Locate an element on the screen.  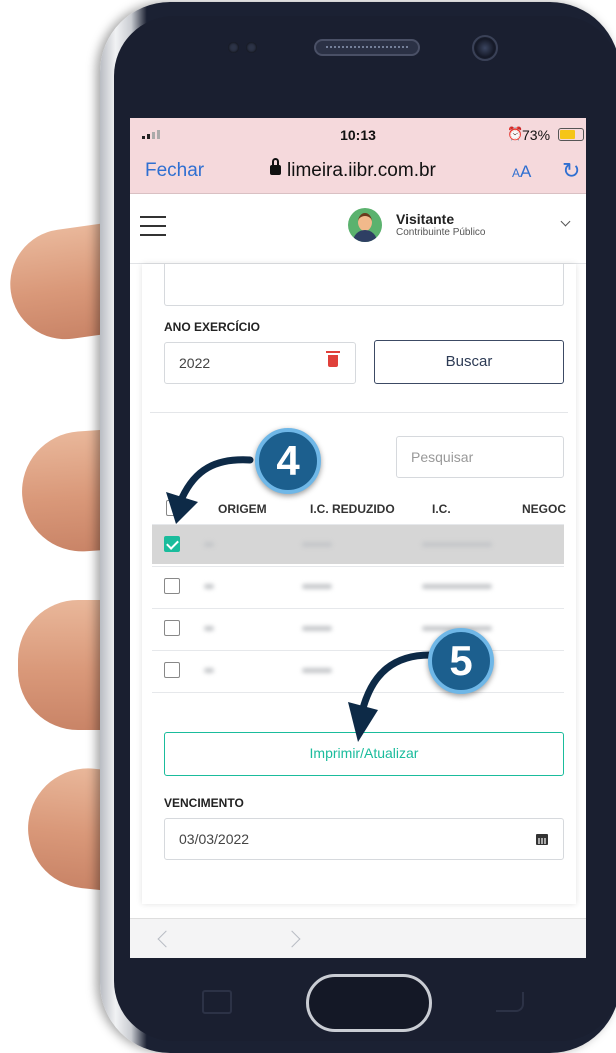
divider is located at coordinates (359, 412).